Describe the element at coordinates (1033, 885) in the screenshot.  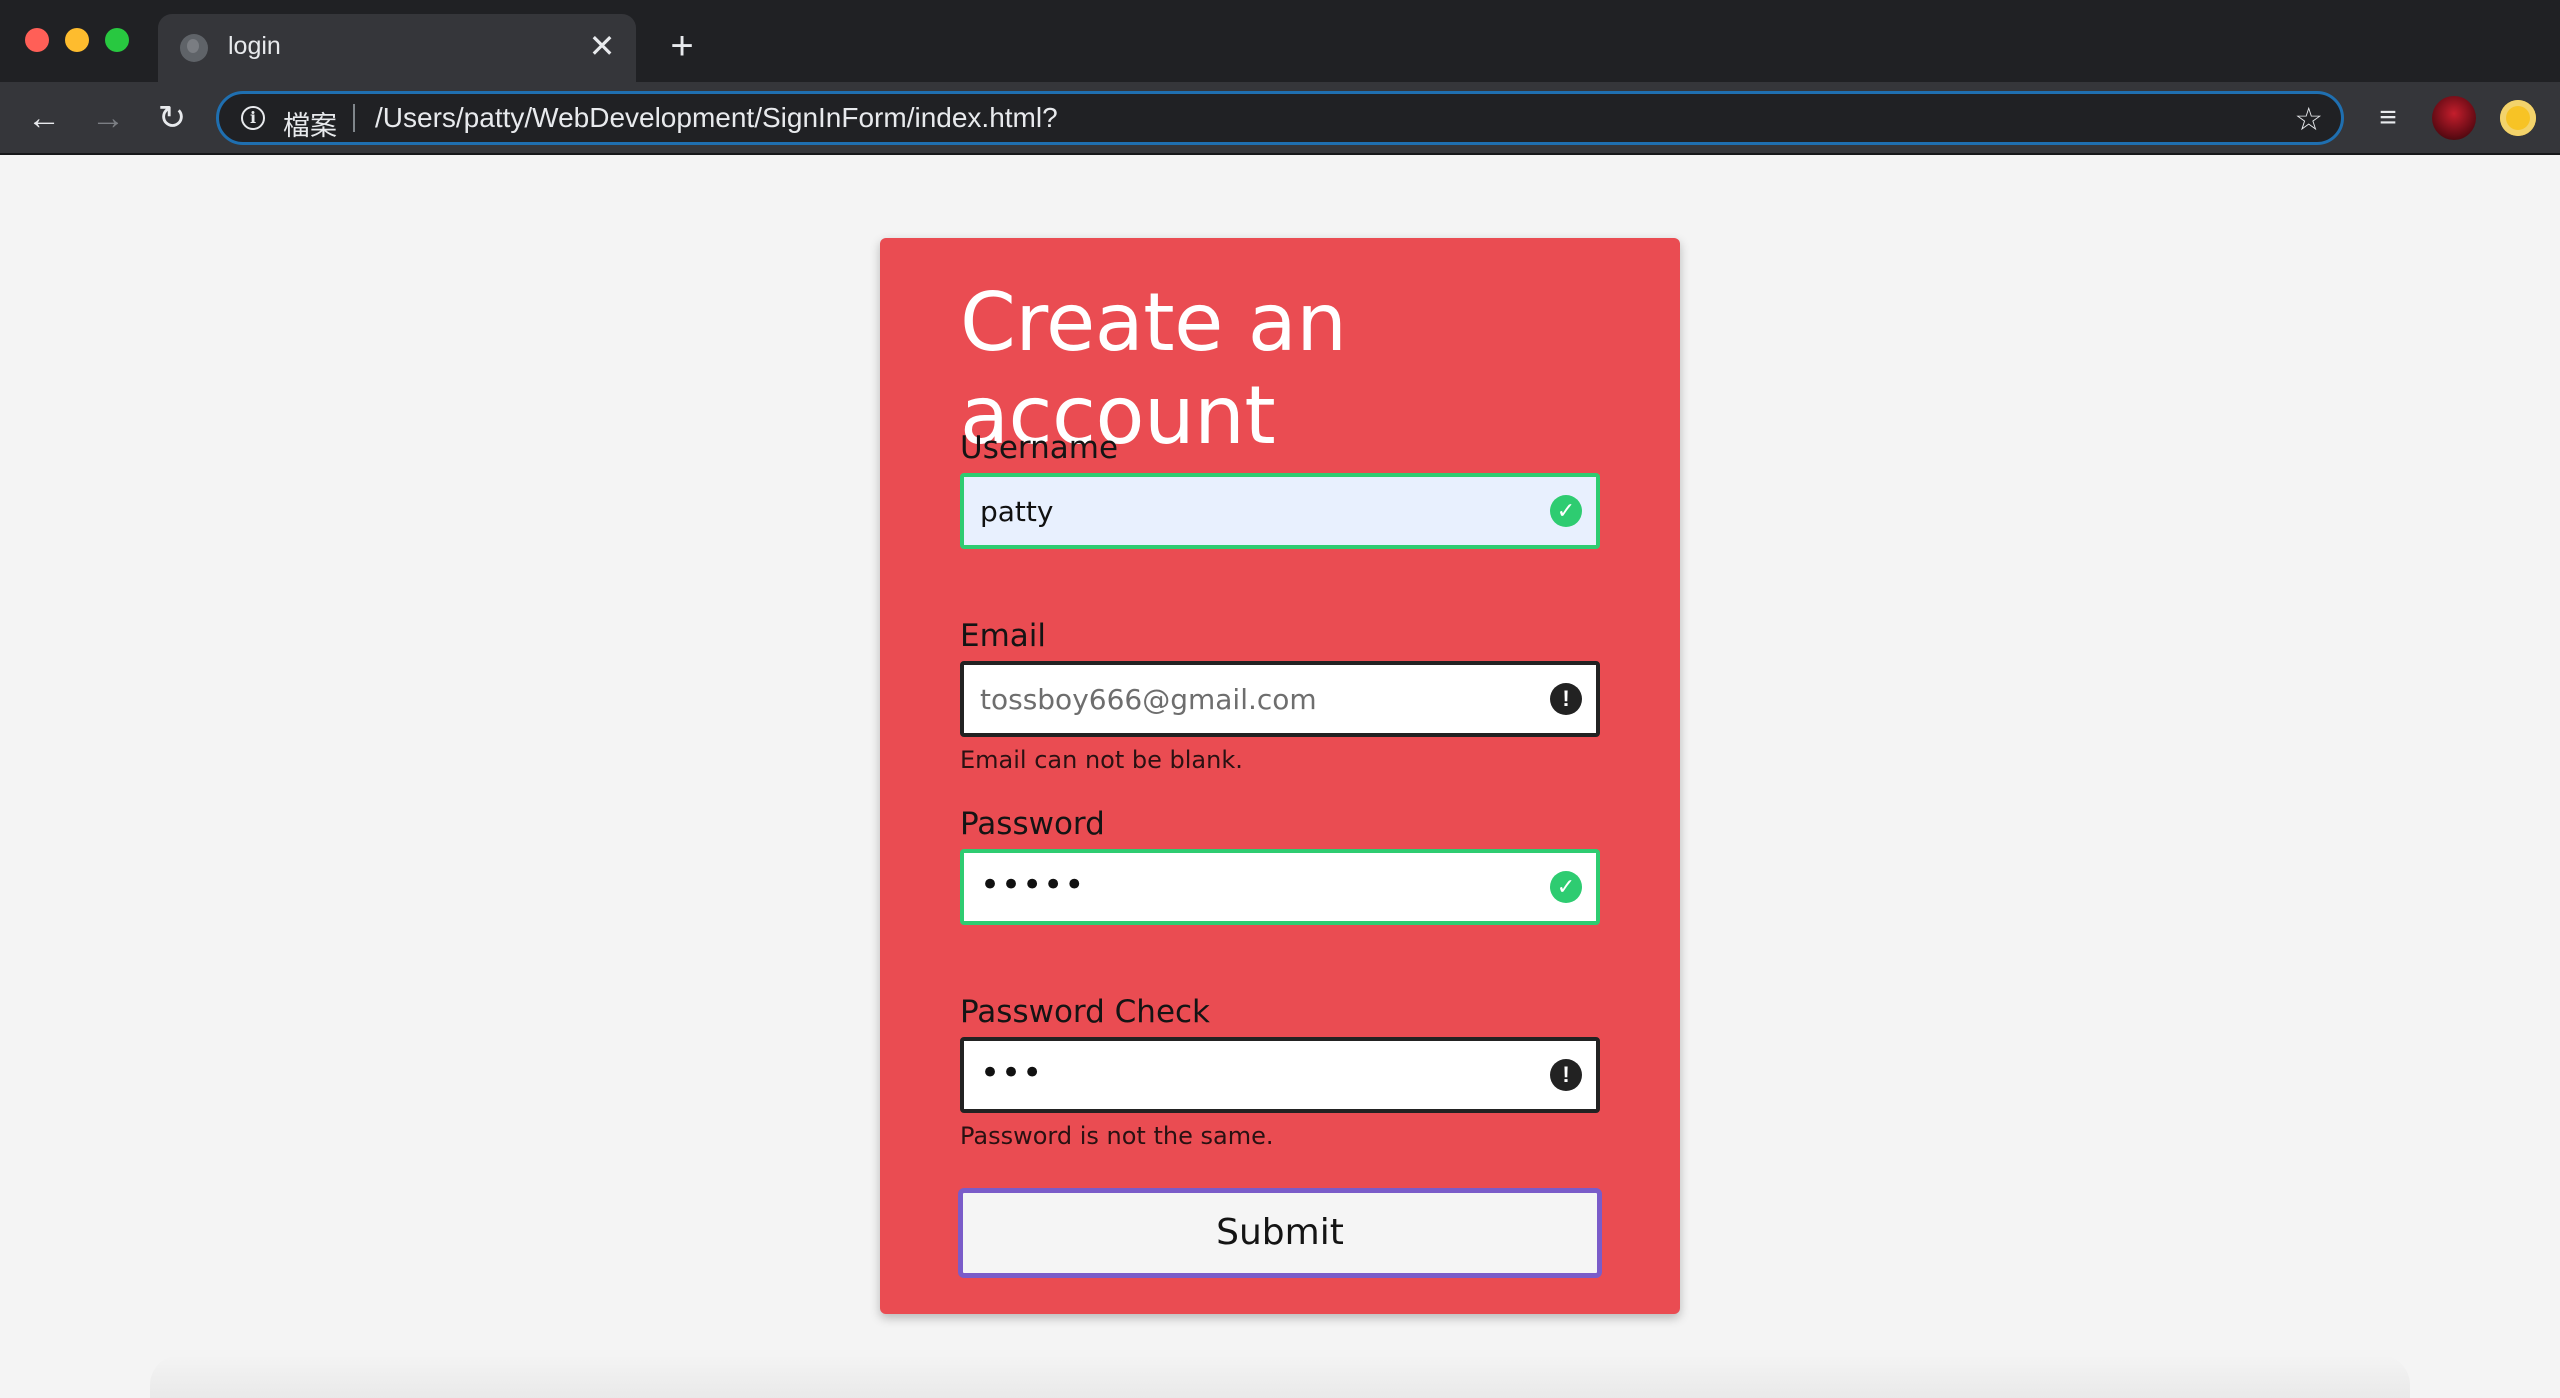
I see `password-value: •••••` at that location.